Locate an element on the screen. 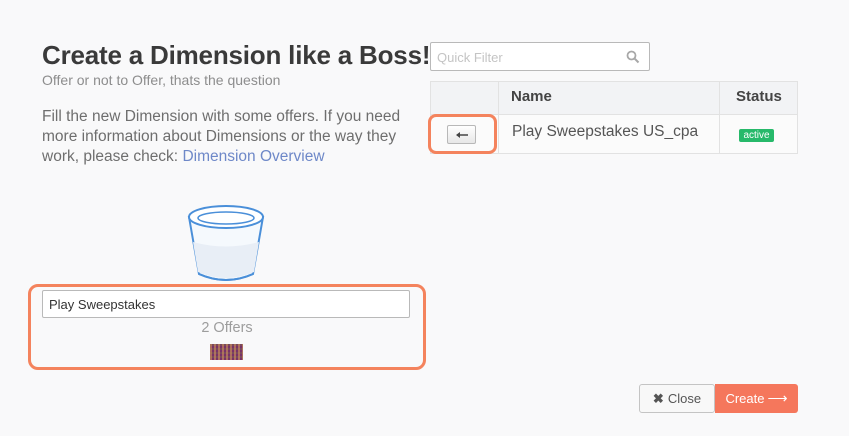 The image size is (849, 436). bucket-icon is located at coordinates (226, 243).